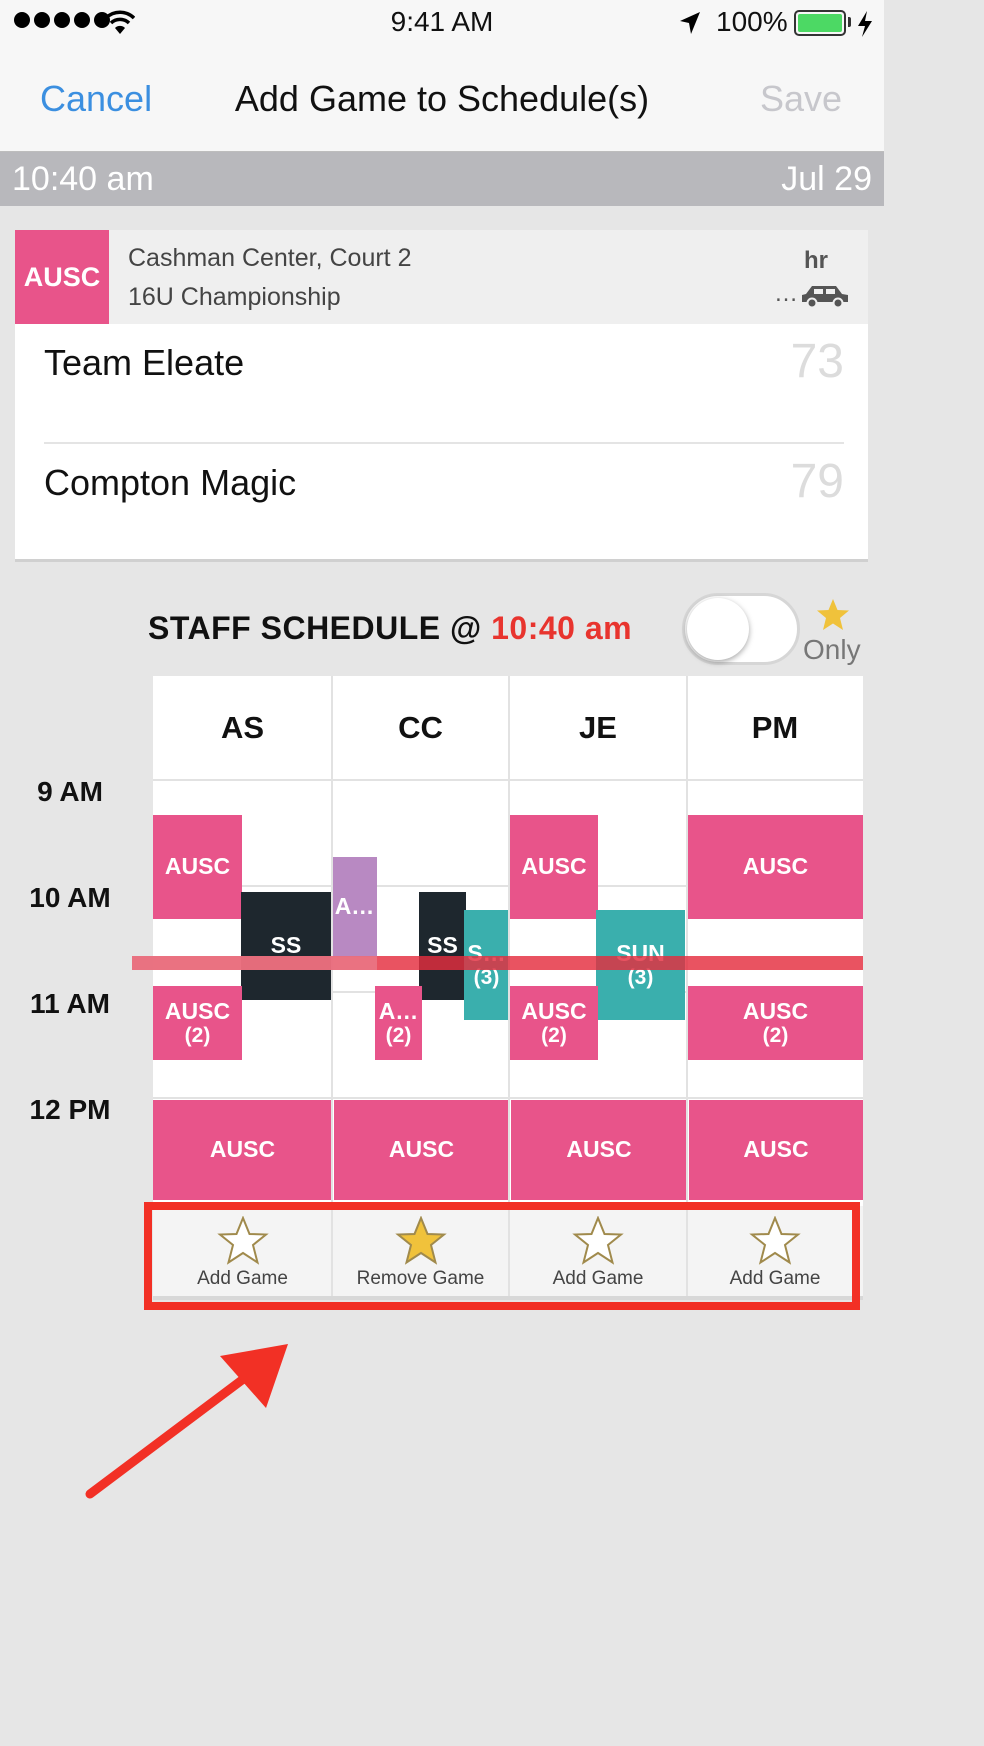 This screenshot has height=1746, width=984. I want to click on schedule-event: A… (2), so click(398, 1023).